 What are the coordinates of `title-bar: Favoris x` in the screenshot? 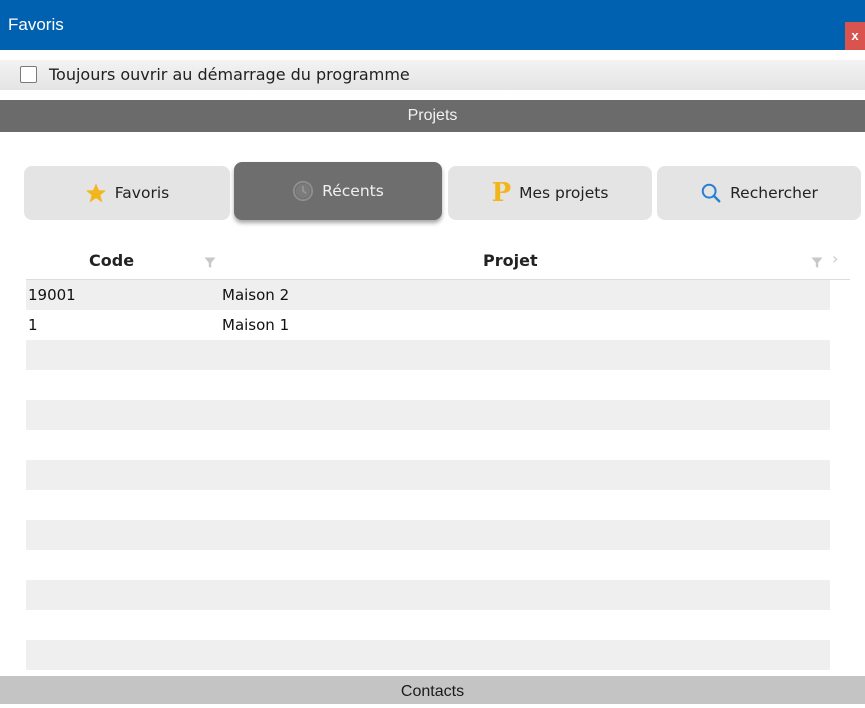 It's located at (432, 25).